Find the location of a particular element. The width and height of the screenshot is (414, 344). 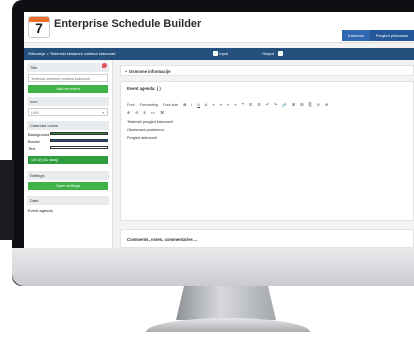

calendar-logo-icon: 7 is located at coordinates (39, 27).